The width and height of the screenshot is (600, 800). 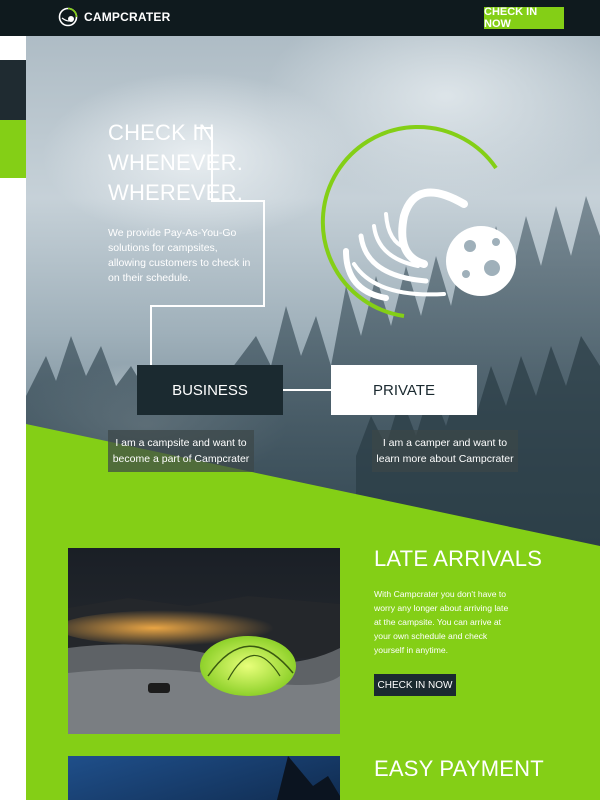 I want to click on left-edge-dark-strip, so click(x=13, y=90).